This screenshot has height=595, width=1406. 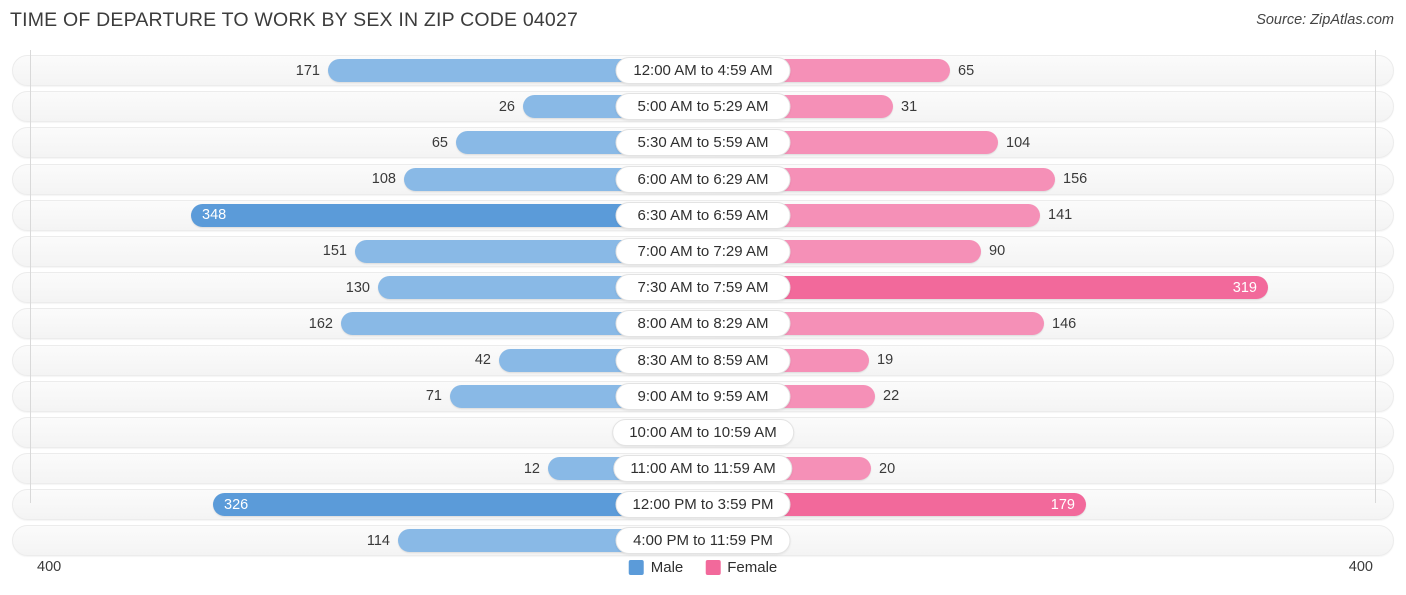 I want to click on category-label-pill: 8:00 AM to 8:29 AM, so click(x=703, y=324).